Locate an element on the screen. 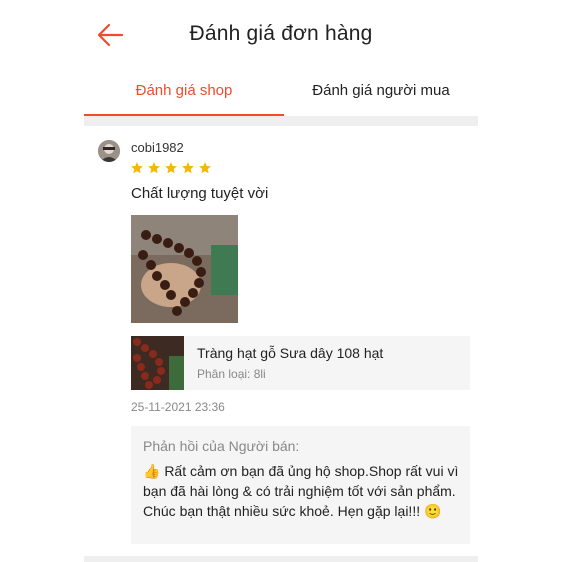 The image size is (562, 562). page-title: Đánh giá đơn hàng is located at coordinates (281, 33).